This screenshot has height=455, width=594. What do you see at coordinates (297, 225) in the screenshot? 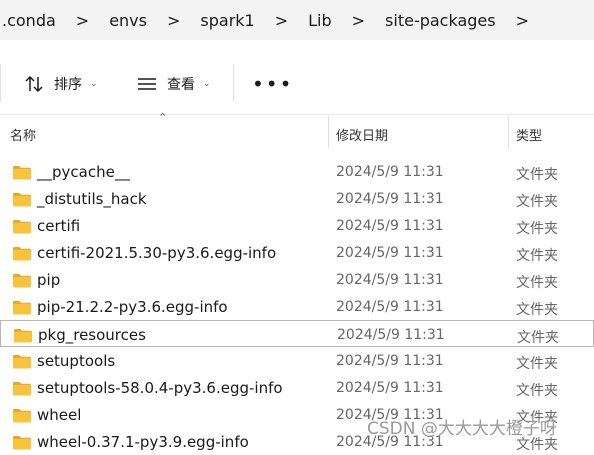
I see `file-row: certifi 2024/5/9 11:31 文件夹` at bounding box center [297, 225].